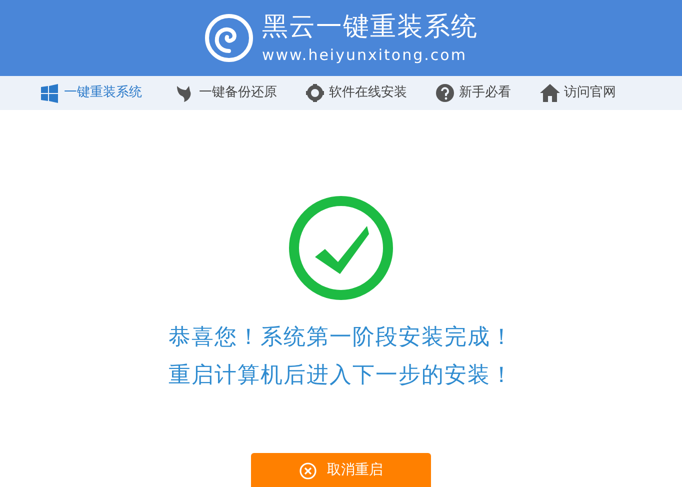 The height and width of the screenshot is (487, 682). What do you see at coordinates (341, 376) in the screenshot?
I see `message-text: 重启计算机后进入下一步的安装！` at bounding box center [341, 376].